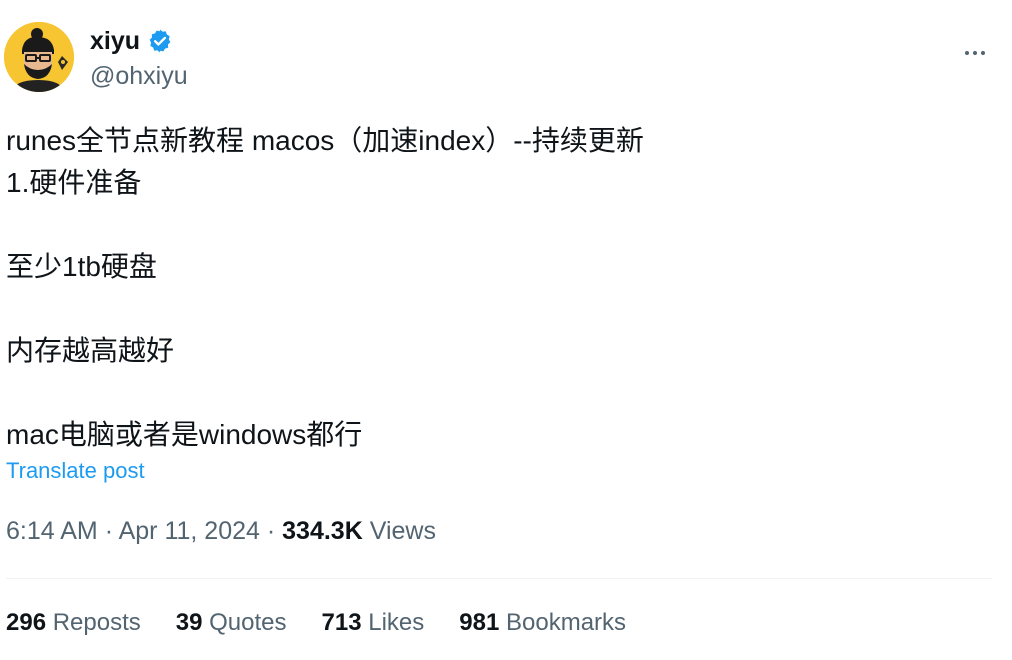  What do you see at coordinates (90, 350) in the screenshot?
I see `tweet-line: 内存越高越好` at bounding box center [90, 350].